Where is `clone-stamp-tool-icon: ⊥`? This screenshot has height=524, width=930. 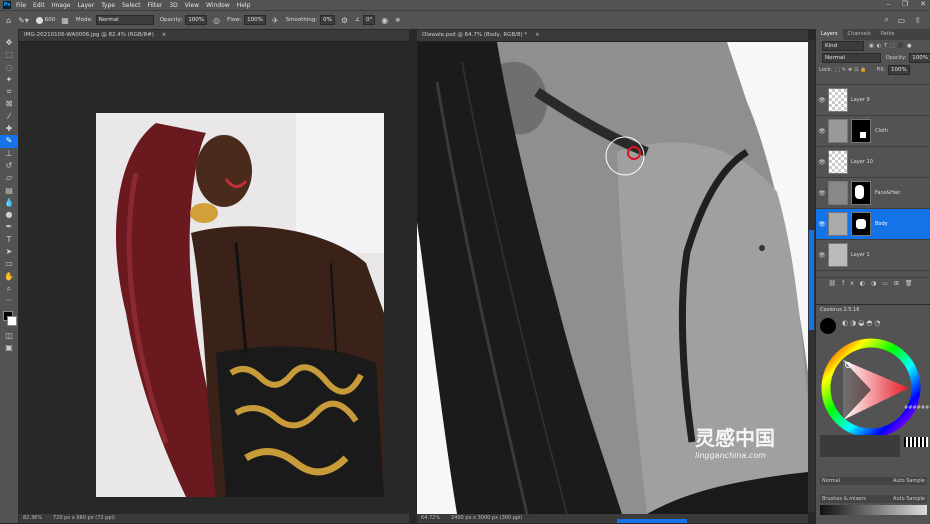
clone-stamp-tool-icon: ⊥ is located at coordinates (9, 154).